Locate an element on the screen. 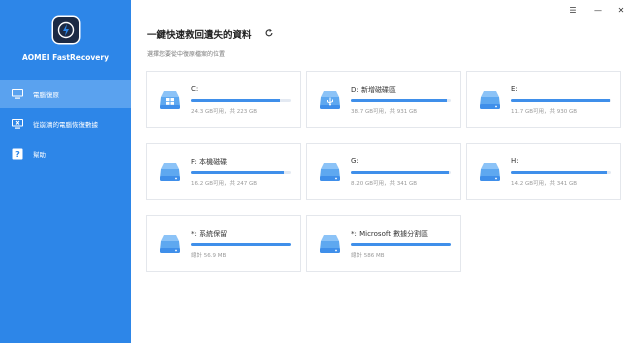  drive-name: G: is located at coordinates (355, 161).